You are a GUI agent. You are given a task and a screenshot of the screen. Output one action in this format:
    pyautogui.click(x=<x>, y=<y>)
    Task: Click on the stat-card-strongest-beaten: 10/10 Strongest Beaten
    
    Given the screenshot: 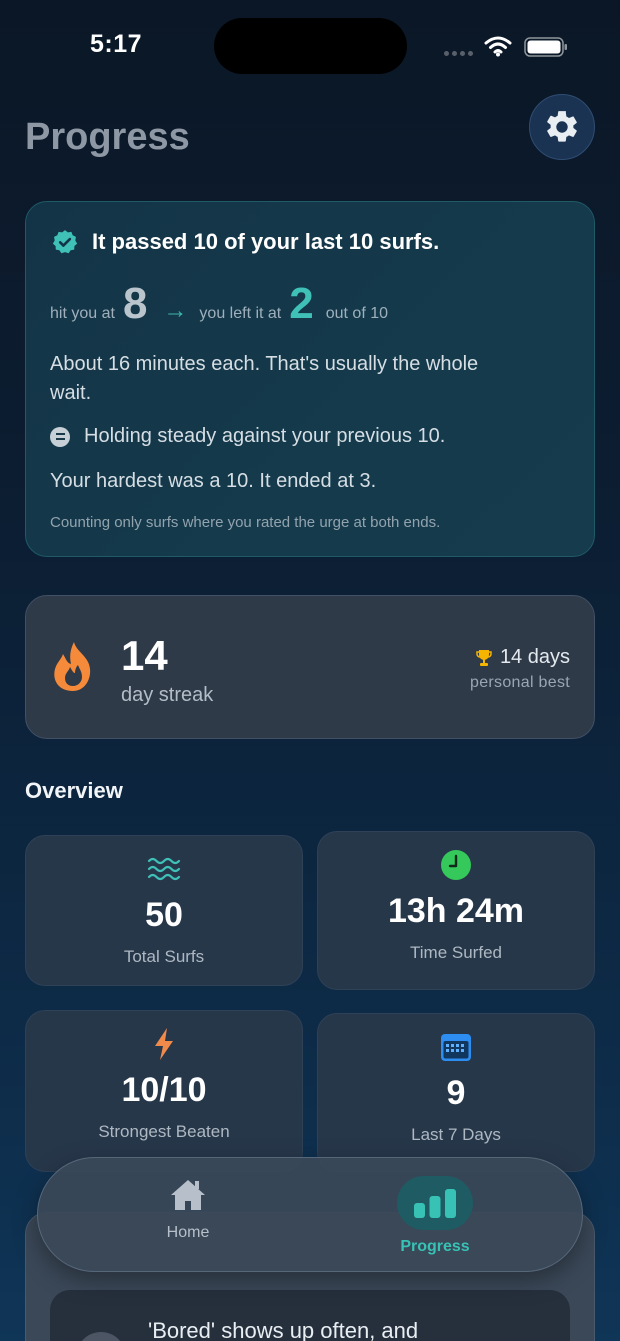 What is the action you would take?
    pyautogui.click(x=164, y=1091)
    